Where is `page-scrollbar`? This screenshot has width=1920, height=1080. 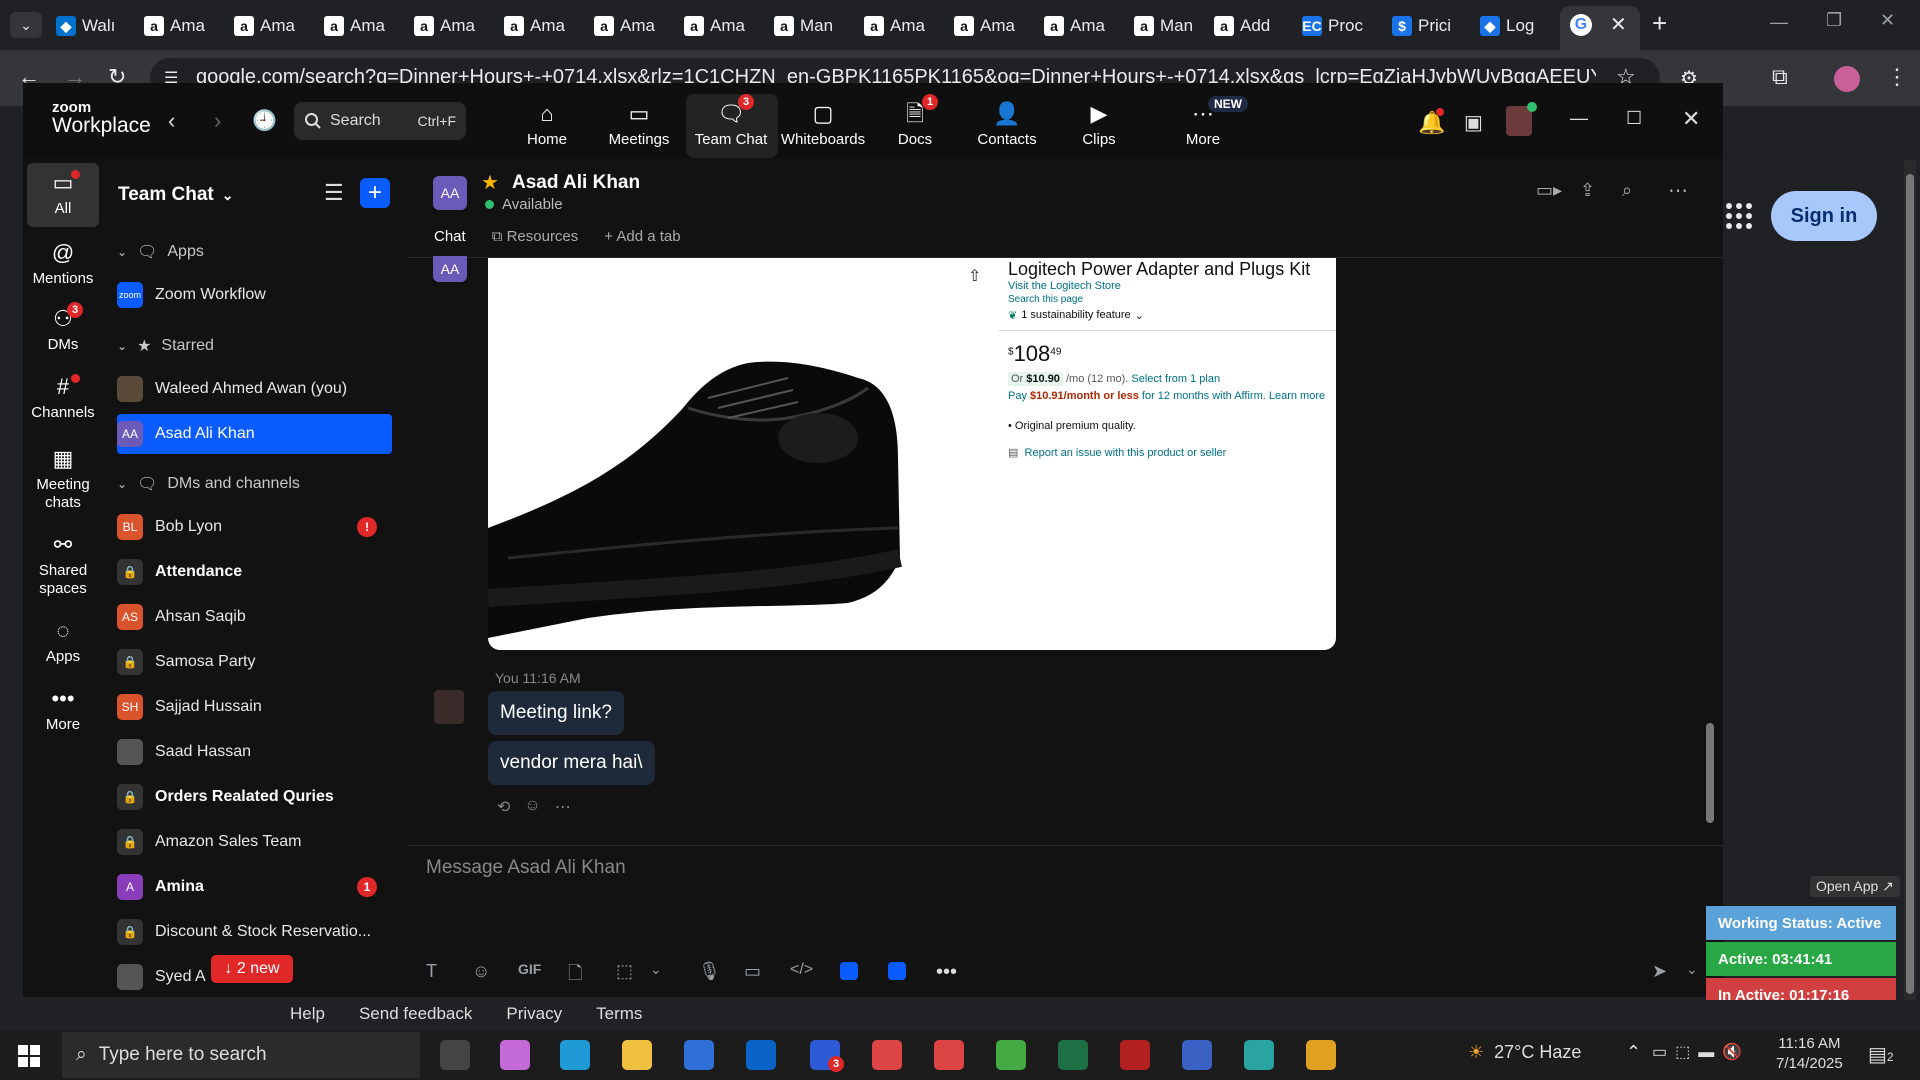 page-scrollbar is located at coordinates (1910, 585).